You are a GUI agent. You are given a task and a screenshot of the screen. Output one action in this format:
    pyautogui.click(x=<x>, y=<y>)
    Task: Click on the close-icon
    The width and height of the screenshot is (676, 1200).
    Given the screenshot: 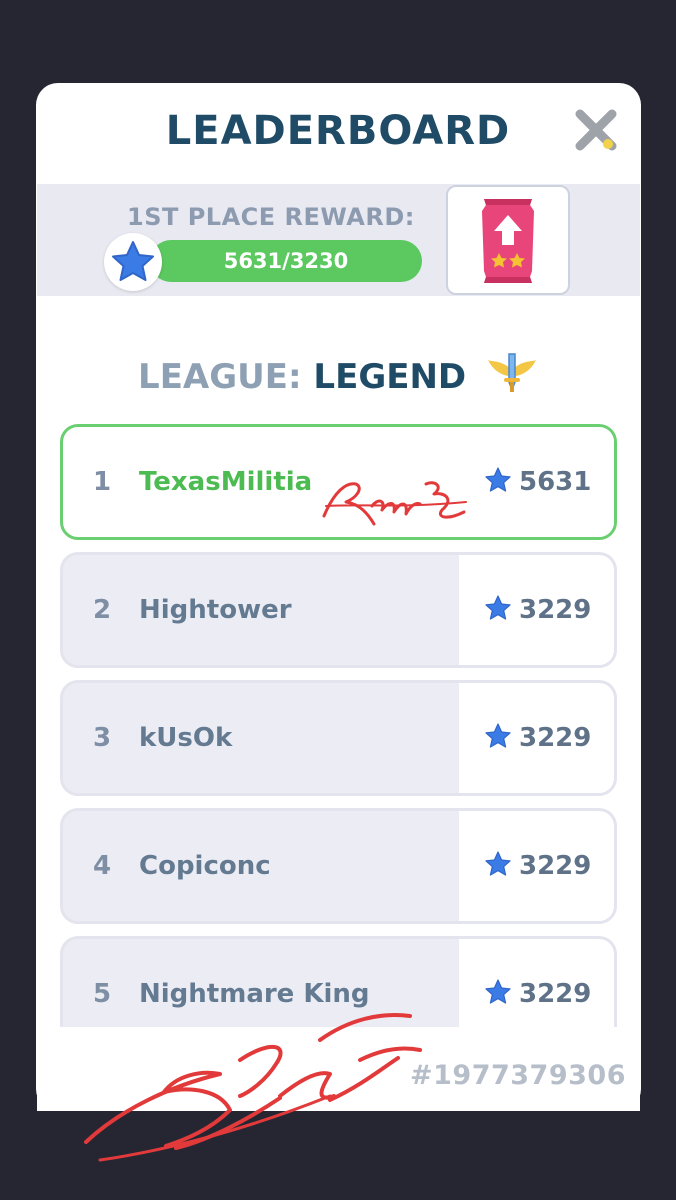 What is the action you would take?
    pyautogui.click(x=596, y=130)
    